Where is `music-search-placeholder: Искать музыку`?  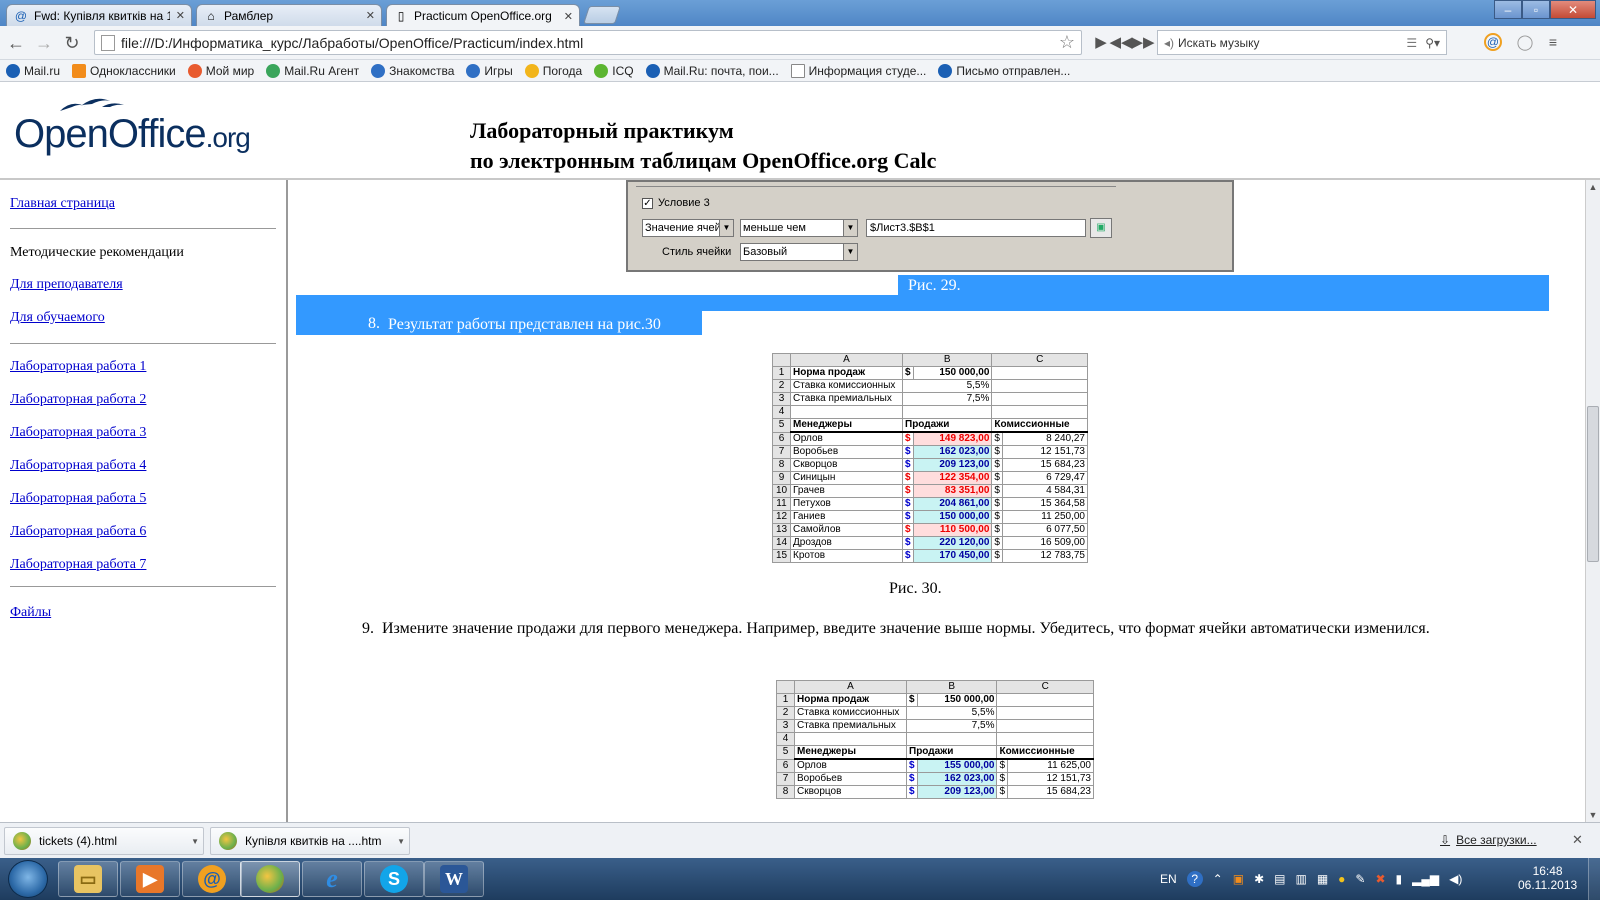
music-search-placeholder: Искать музыку is located at coordinates (1219, 42).